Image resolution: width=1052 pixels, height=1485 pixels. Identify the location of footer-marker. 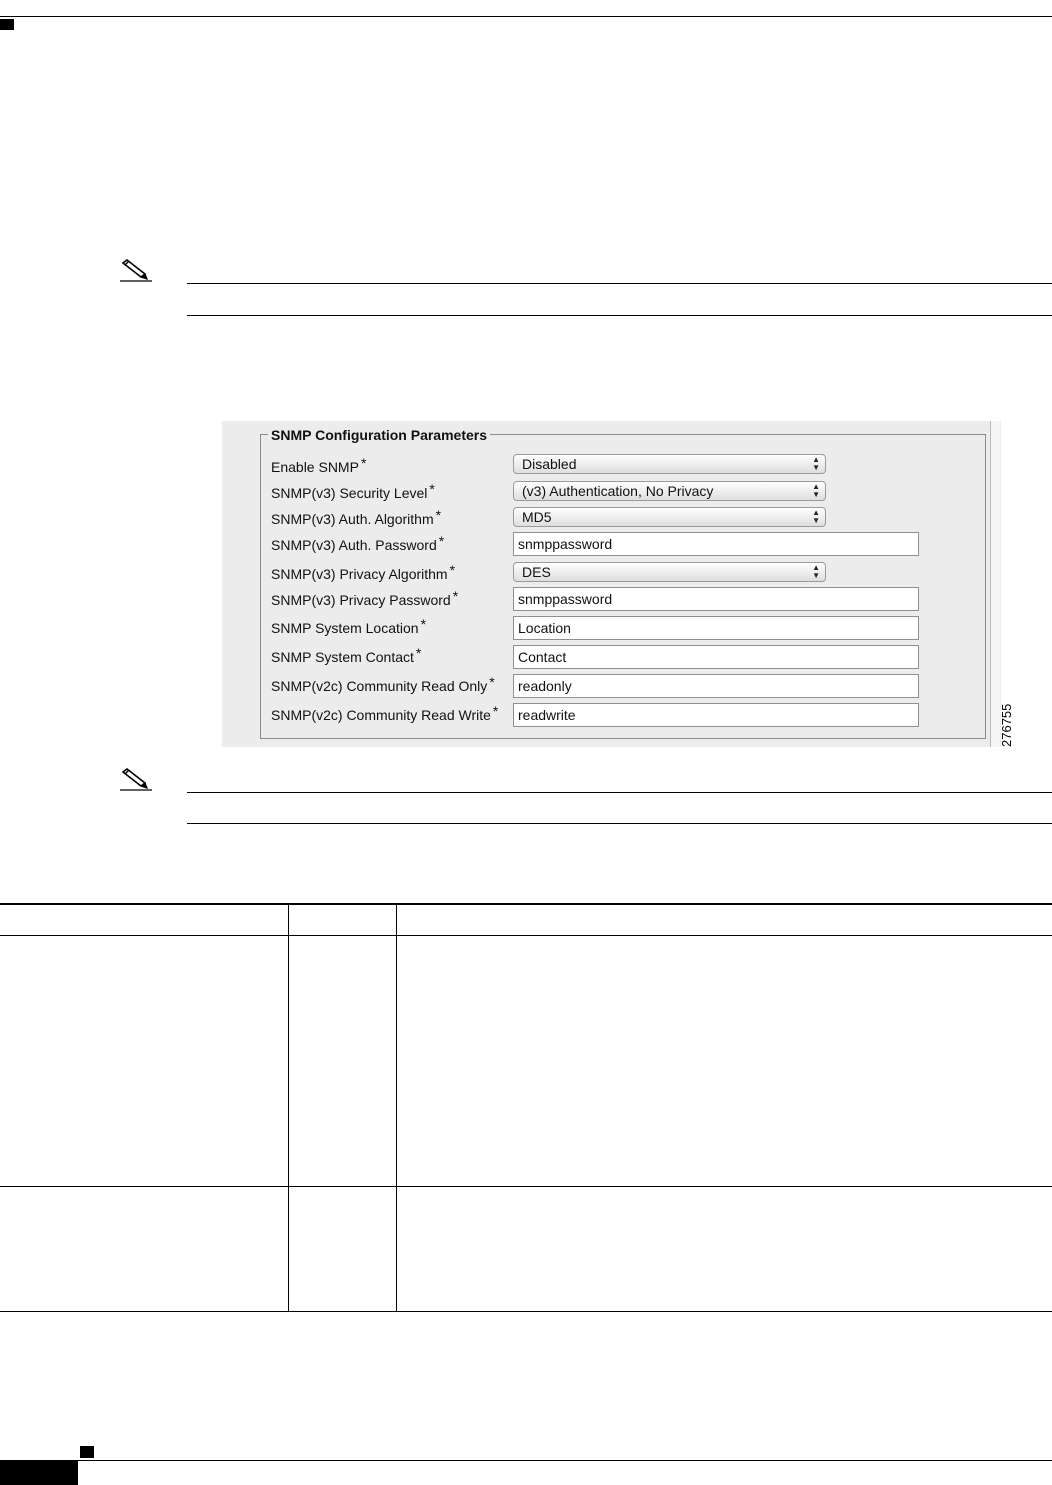
(87, 1452).